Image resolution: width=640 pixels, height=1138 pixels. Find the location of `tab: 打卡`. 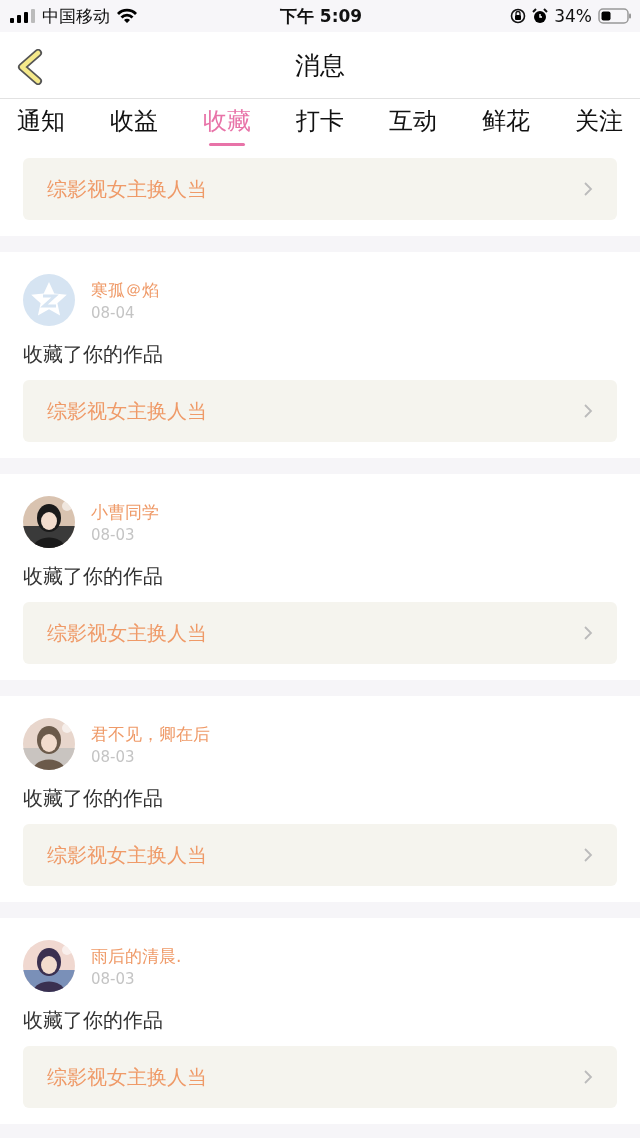

tab: 打卡 is located at coordinates (320, 125).